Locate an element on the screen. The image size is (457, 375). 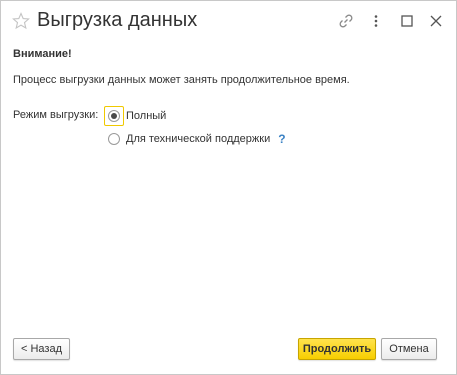
continue-button: Продолжить is located at coordinates (337, 349).